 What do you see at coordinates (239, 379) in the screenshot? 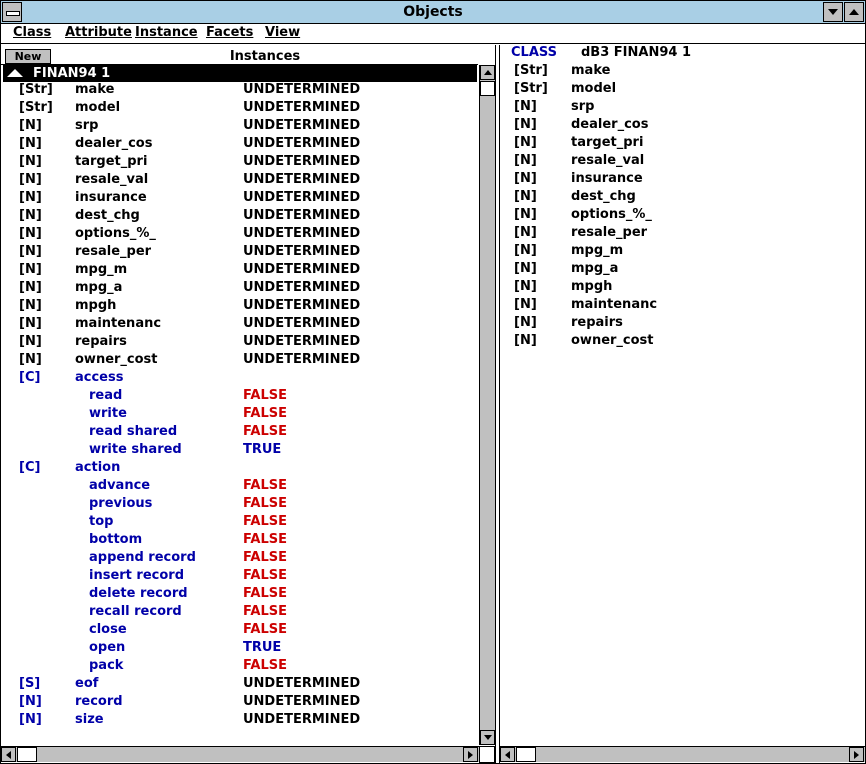
I see `table-row: [C] access` at bounding box center [239, 379].